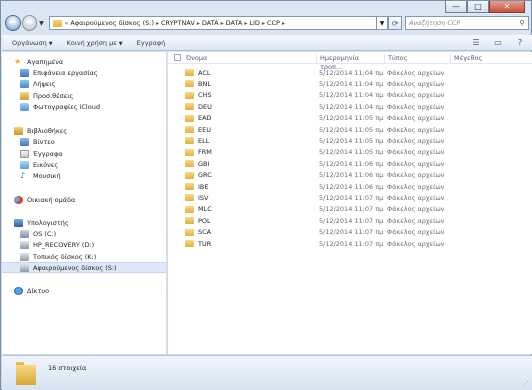 Image resolution: width=532 pixels, height=390 pixels. Describe the element at coordinates (84, 267) in the screenshot. I see `nav-item-drive-s: Αφαιρούμενος δίσκος (S:)` at that location.